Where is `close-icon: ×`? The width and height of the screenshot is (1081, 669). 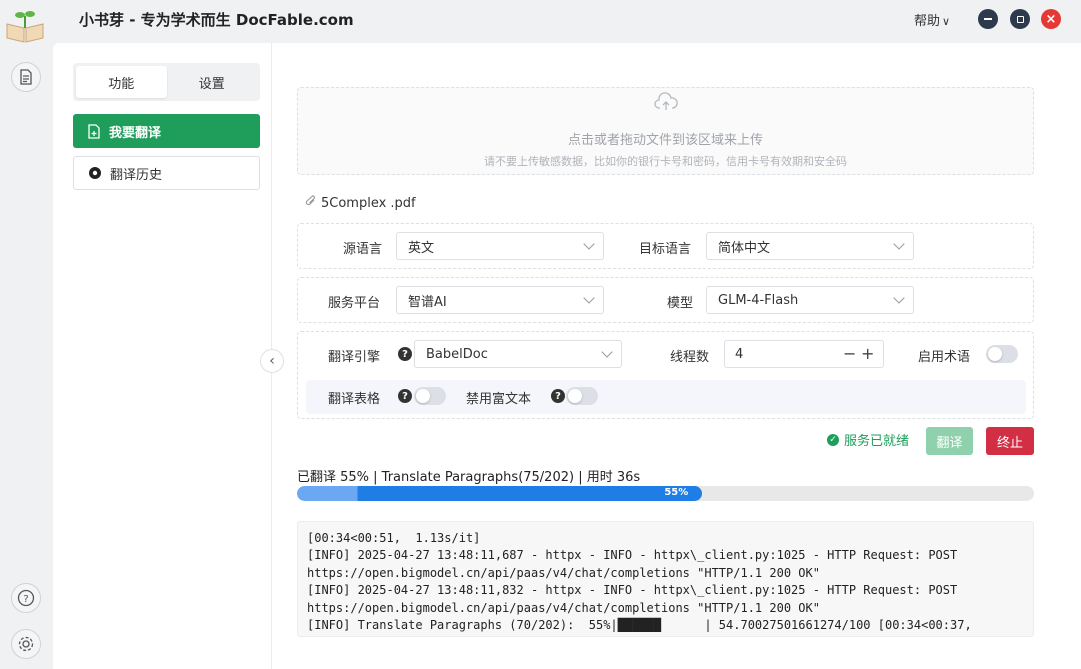
close-icon: × is located at coordinates (1051, 19).